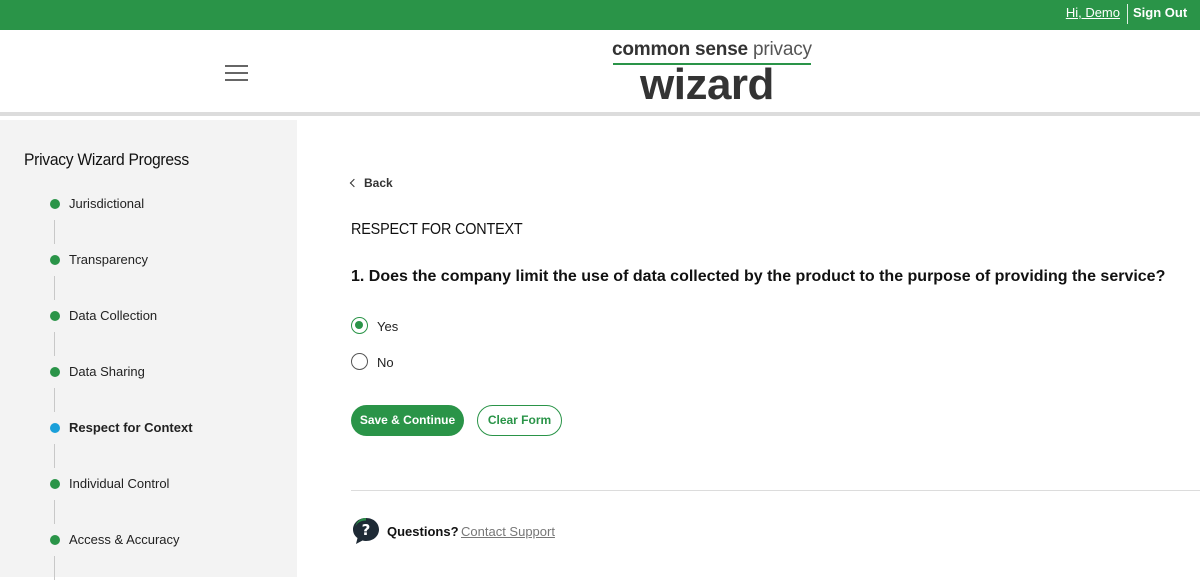  Describe the element at coordinates (170, 316) in the screenshot. I see `progress-step-data-collection: Data Collection` at that location.